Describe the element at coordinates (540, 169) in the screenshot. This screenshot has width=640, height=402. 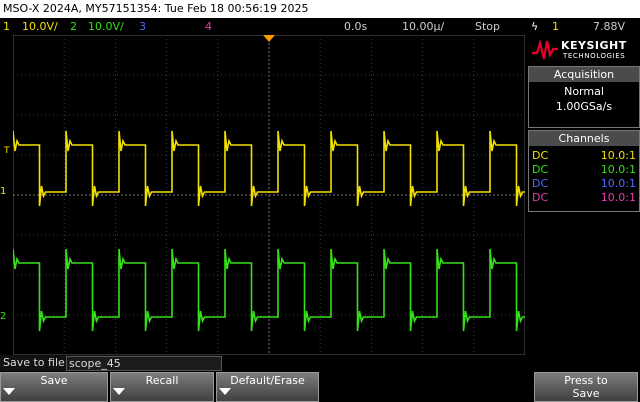
I see `ch2-coupling: DC` at that location.